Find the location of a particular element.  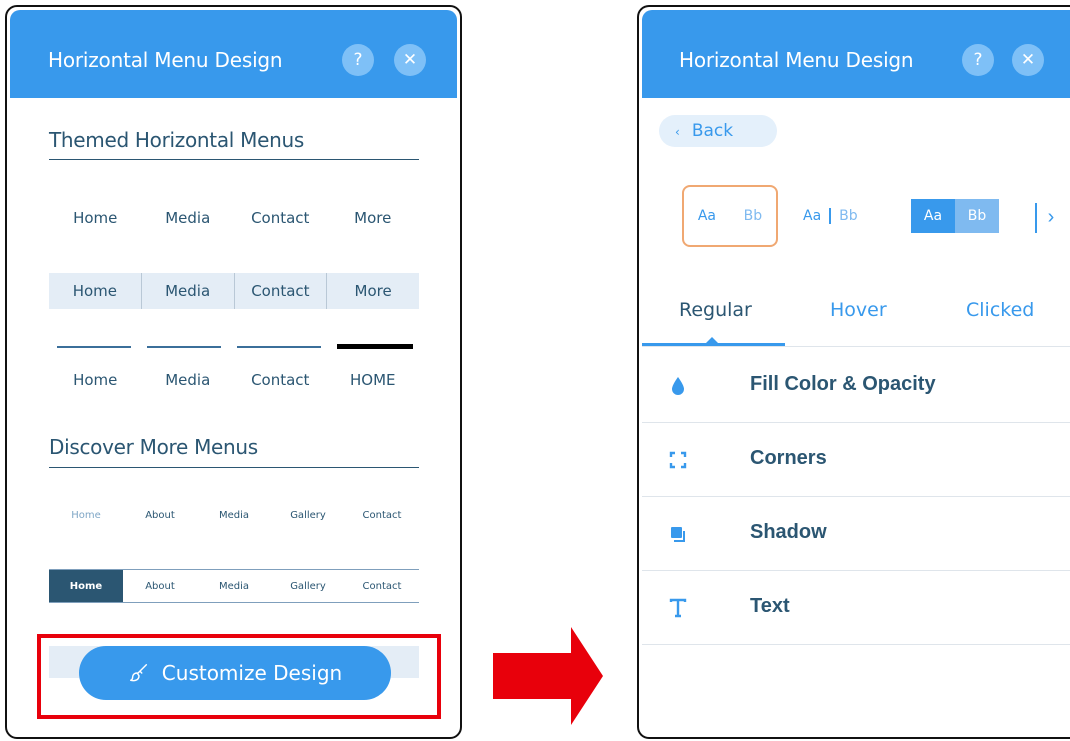

option-label: Shadow is located at coordinates (788, 532).